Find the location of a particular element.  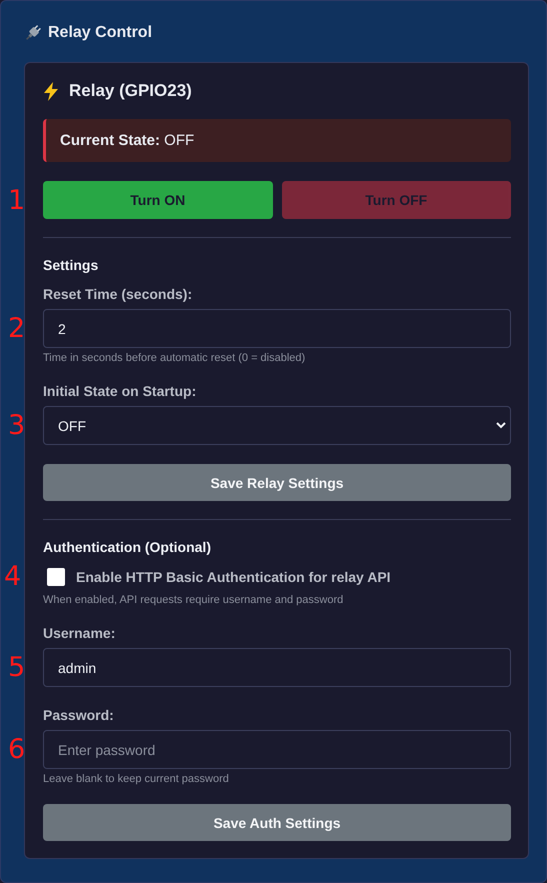

select-field: OFF is located at coordinates (277, 425).